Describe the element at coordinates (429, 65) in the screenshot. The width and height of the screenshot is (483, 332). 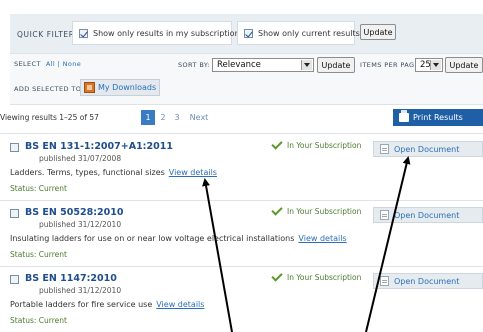
I see `items-per-page-select: 25` at that location.